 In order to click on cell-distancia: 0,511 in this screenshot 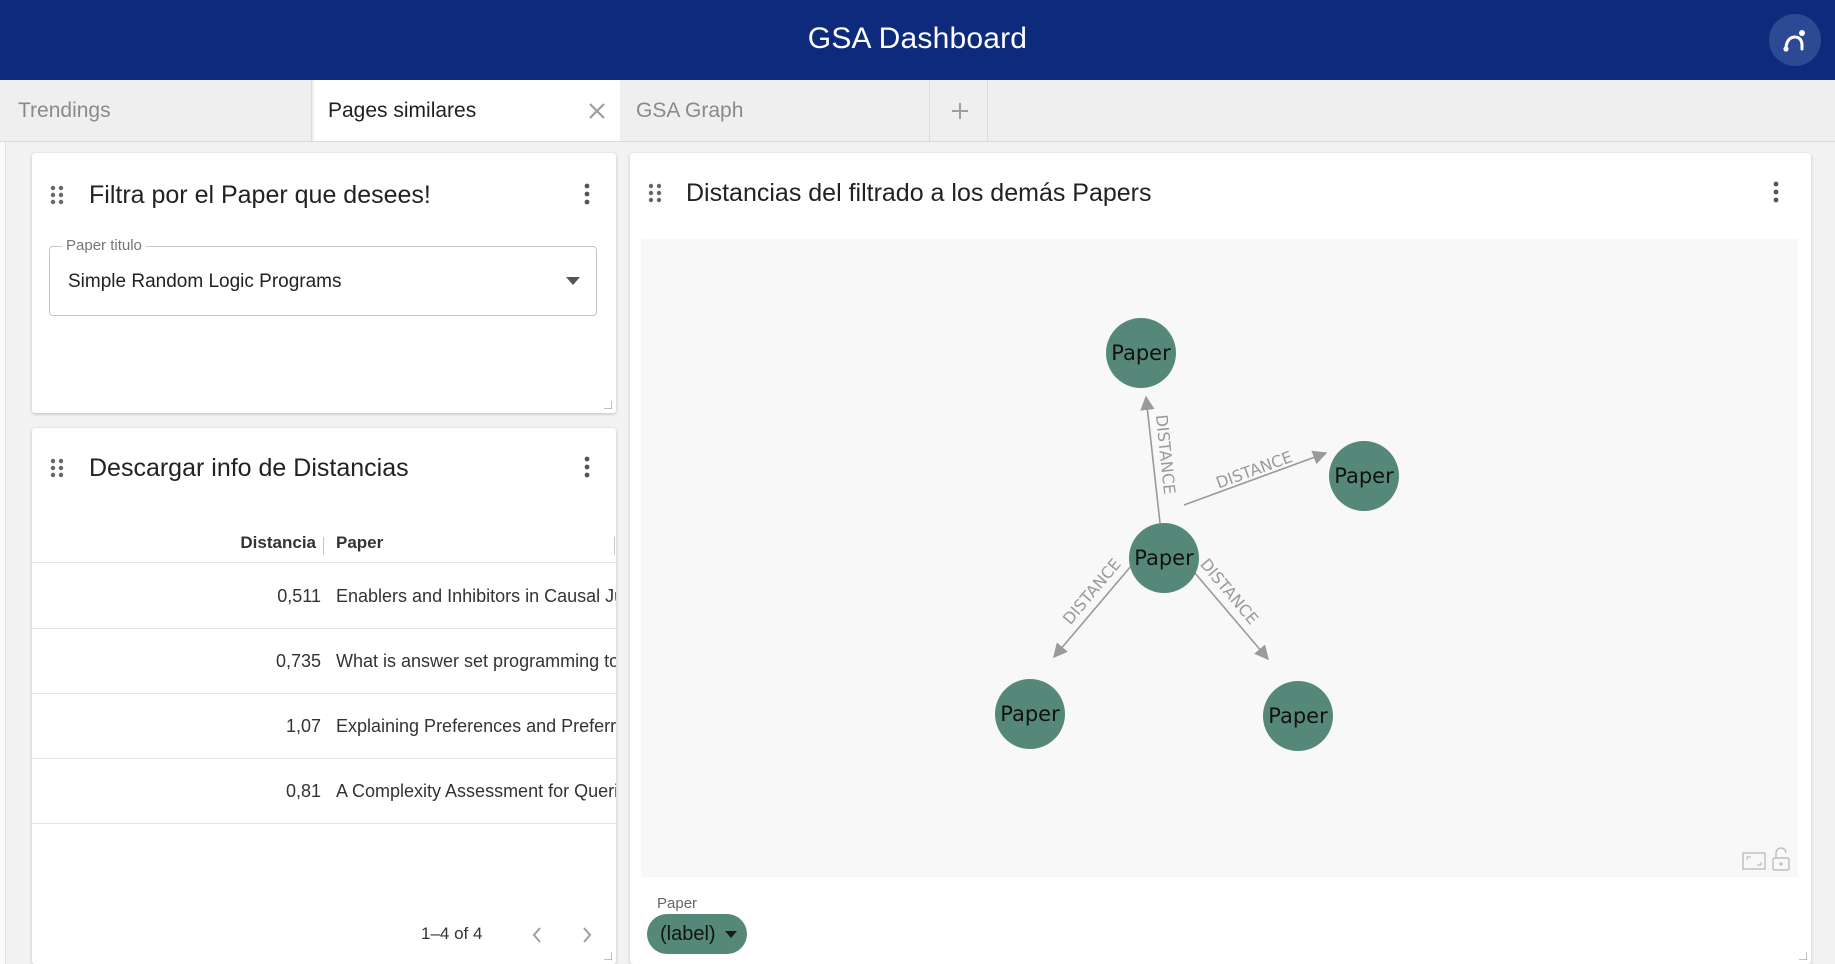, I will do `click(299, 596)`.